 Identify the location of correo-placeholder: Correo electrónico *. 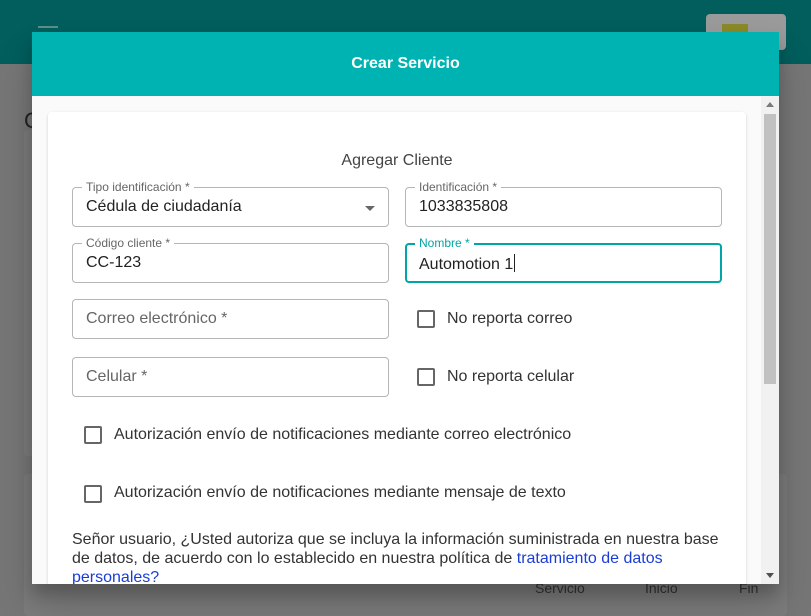
(157, 318).